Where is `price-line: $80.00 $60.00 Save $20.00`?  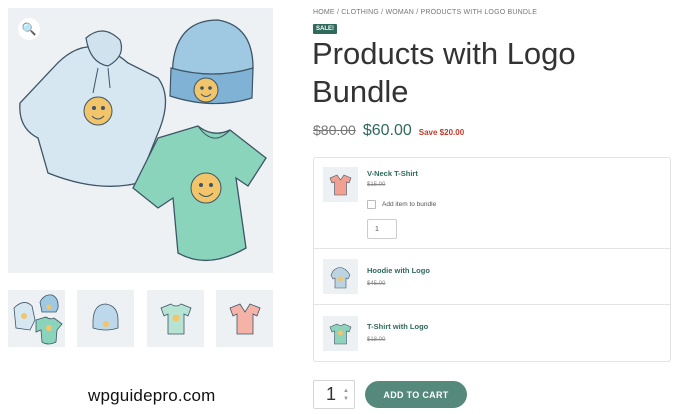 price-line: $80.00 $60.00 Save $20.00 is located at coordinates (388, 131).